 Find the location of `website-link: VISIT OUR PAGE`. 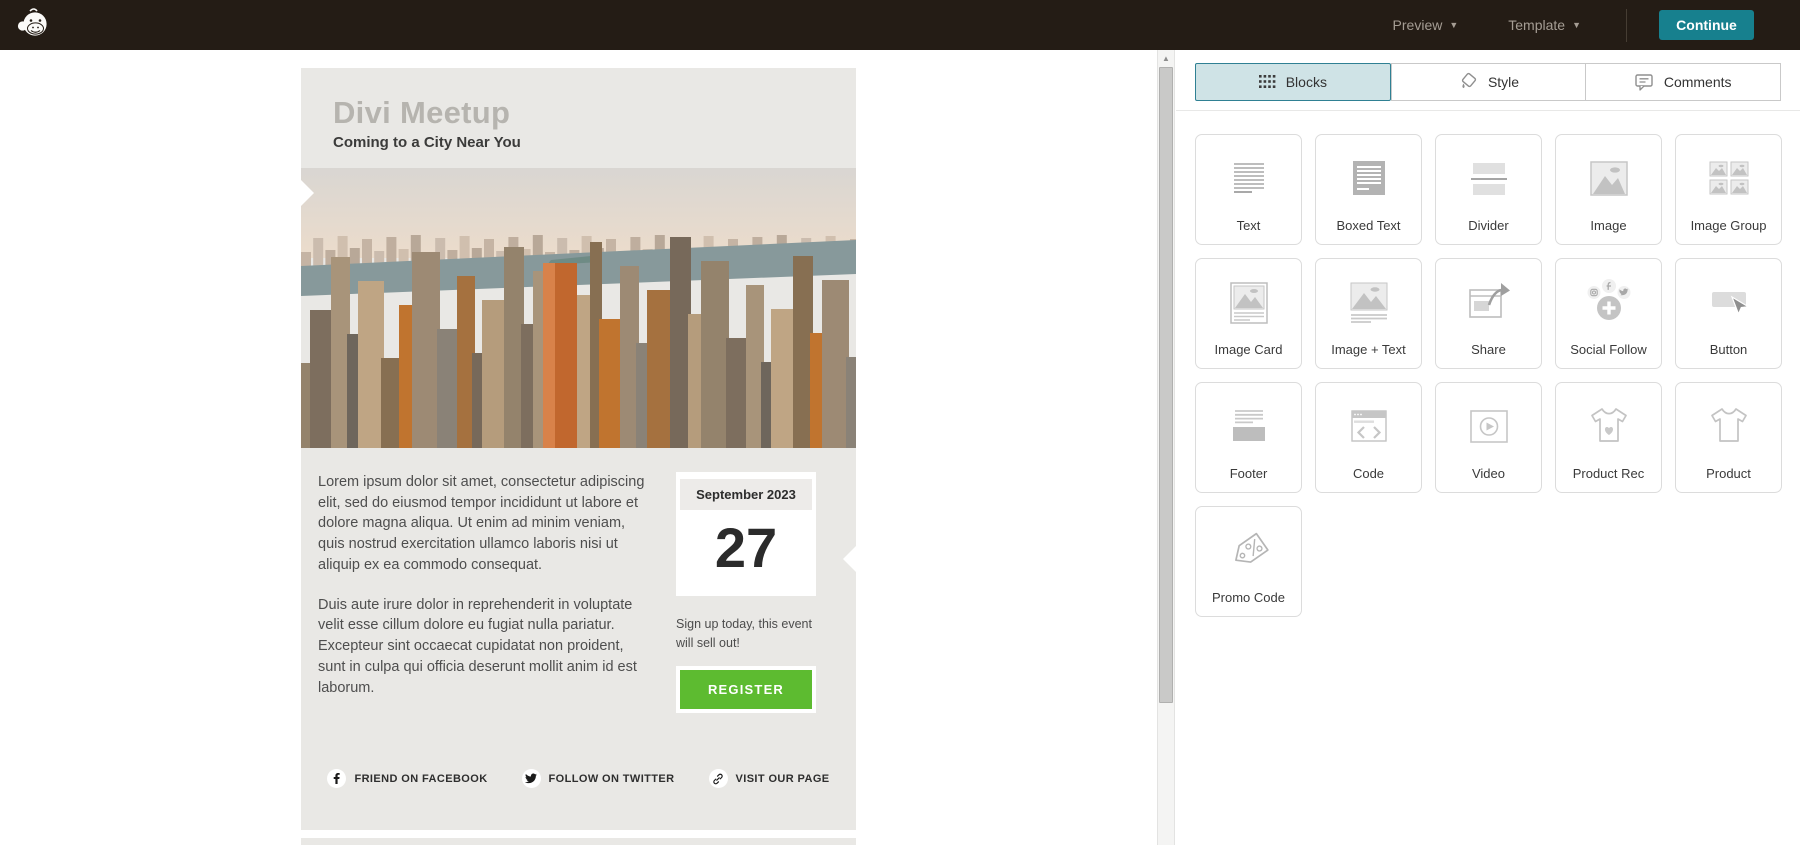

website-link: VISIT OUR PAGE is located at coordinates (769, 779).